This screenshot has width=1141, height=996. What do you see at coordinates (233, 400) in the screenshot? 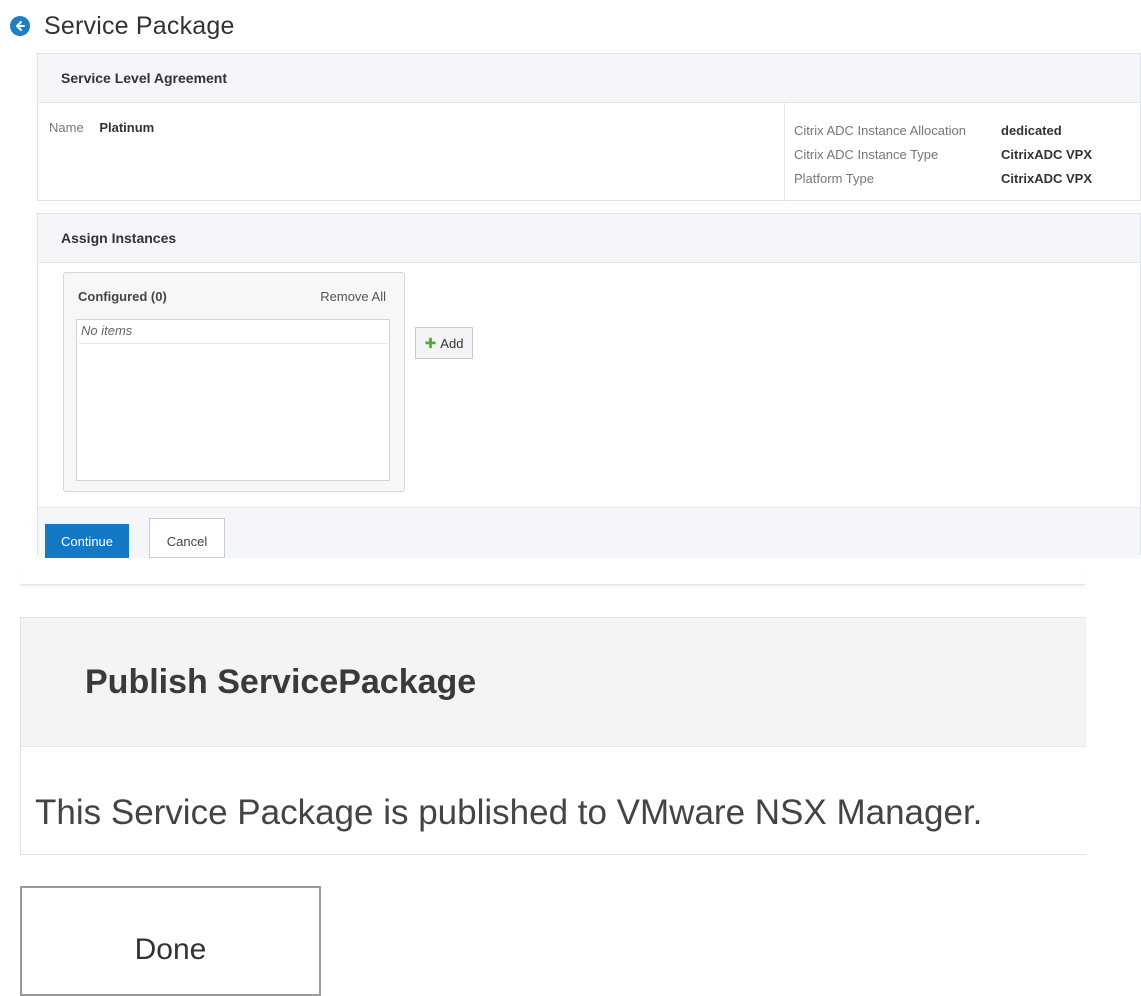
I see `configured-list: No items` at bounding box center [233, 400].